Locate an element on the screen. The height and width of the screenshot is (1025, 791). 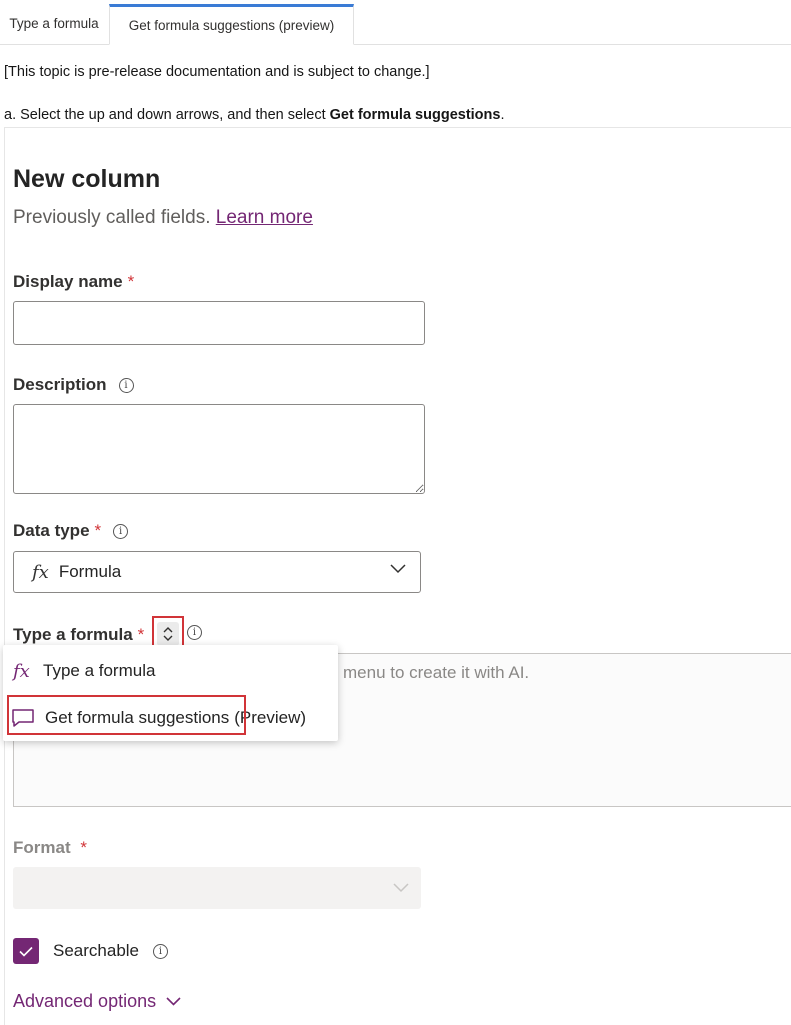
data-type-select: fx Formula is located at coordinates (217, 572).